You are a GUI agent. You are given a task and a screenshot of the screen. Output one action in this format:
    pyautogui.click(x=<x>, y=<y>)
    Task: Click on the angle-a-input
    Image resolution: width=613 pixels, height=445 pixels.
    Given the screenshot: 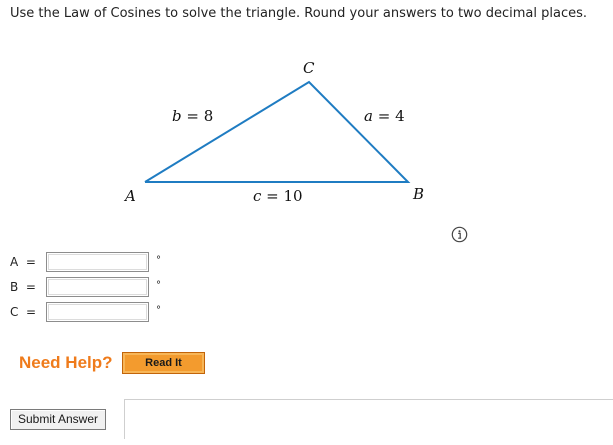 What is the action you would take?
    pyautogui.click(x=97, y=262)
    